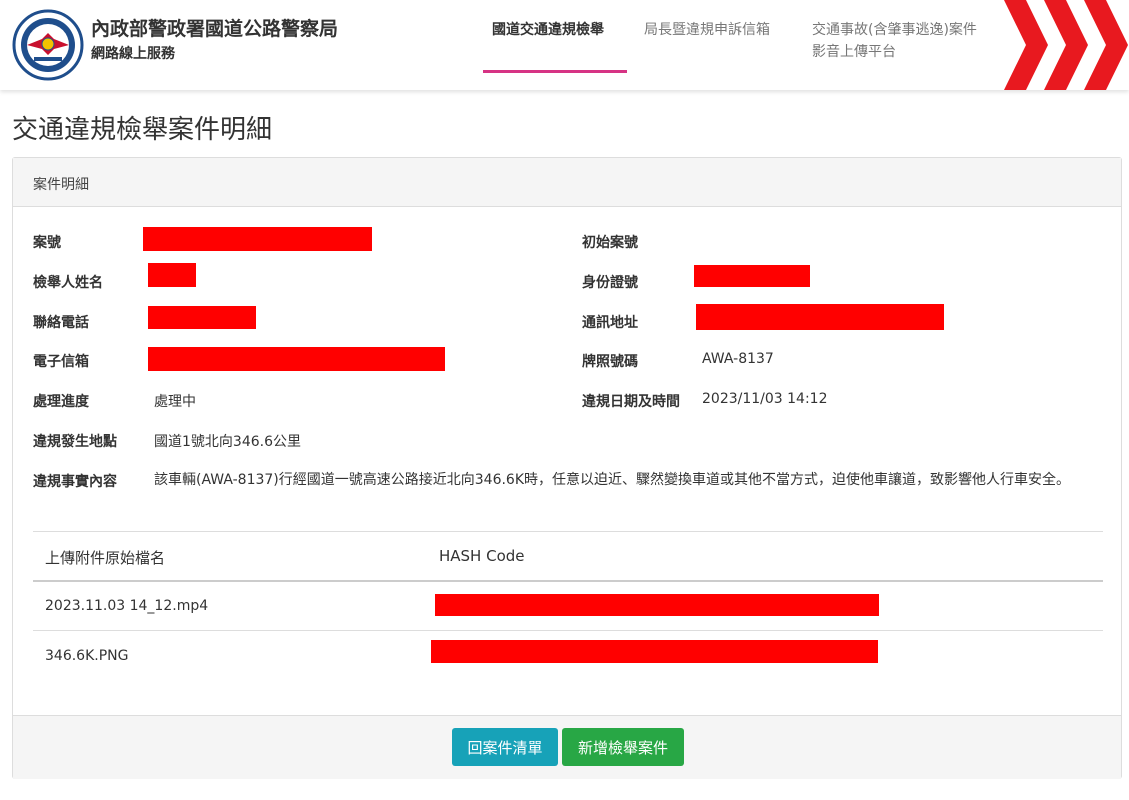 The height and width of the screenshot is (800, 1129). What do you see at coordinates (505, 747) in the screenshot?
I see `back-to-list-button: 回案件清單` at bounding box center [505, 747].